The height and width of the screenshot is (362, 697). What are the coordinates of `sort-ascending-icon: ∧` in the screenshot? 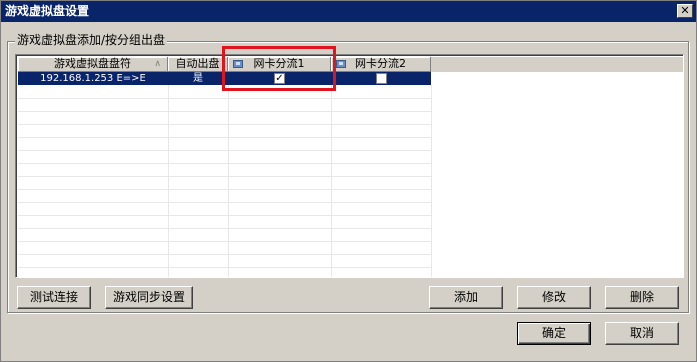 It's located at (157, 64).